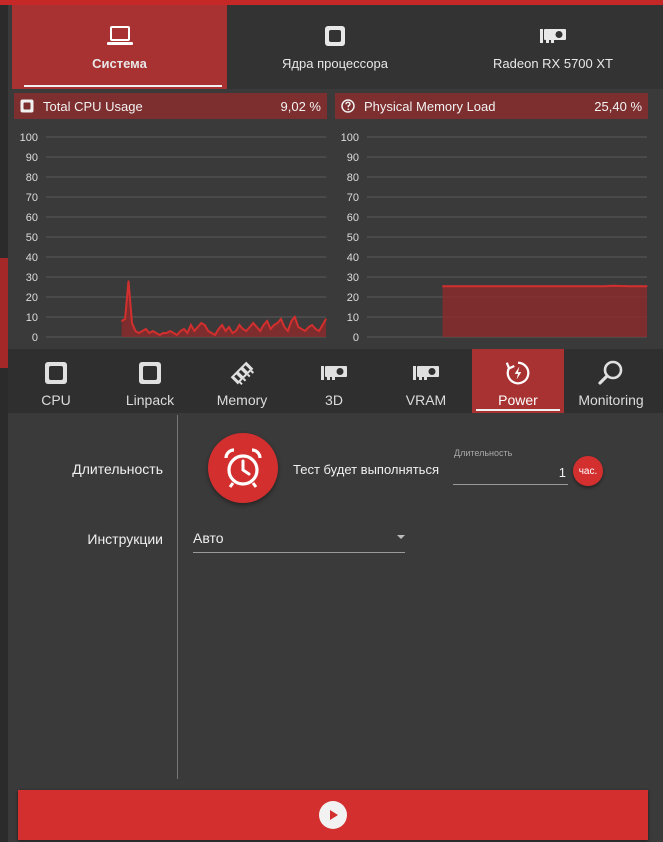 This screenshot has height=842, width=663. Describe the element at coordinates (300, 106) in the screenshot. I see `chart-value: 9,02 %` at that location.